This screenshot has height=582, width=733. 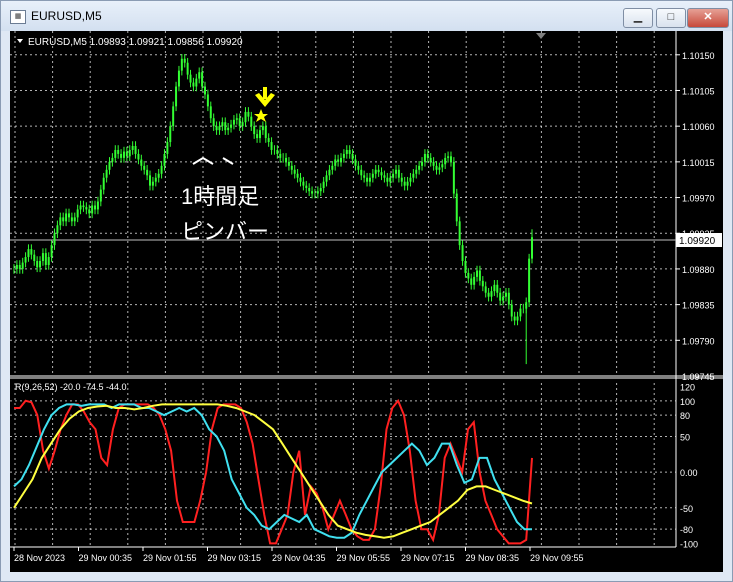 I want to click on indicator-label: -100, so click(x=689, y=544).